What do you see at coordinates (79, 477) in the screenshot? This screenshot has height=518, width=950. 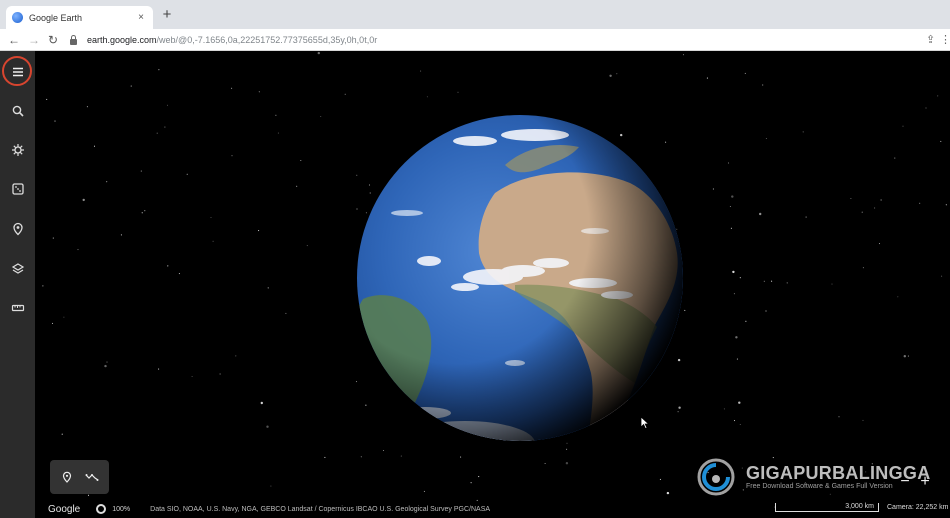 I see `drawing-tools` at bounding box center [79, 477].